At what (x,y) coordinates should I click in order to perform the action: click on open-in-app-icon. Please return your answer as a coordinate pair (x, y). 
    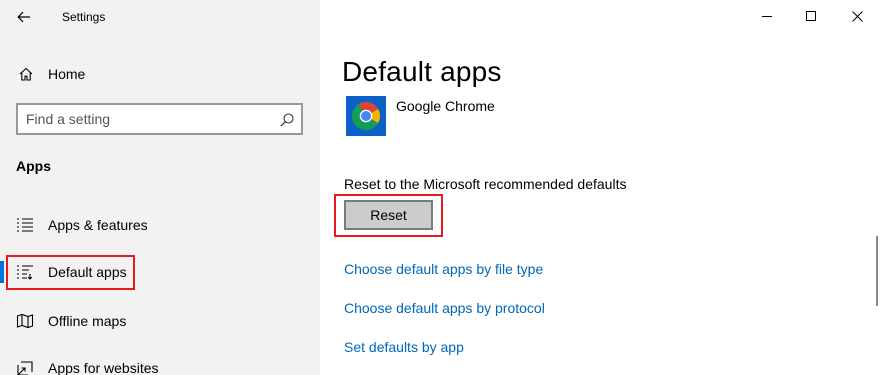
    Looking at the image, I should click on (25, 368).